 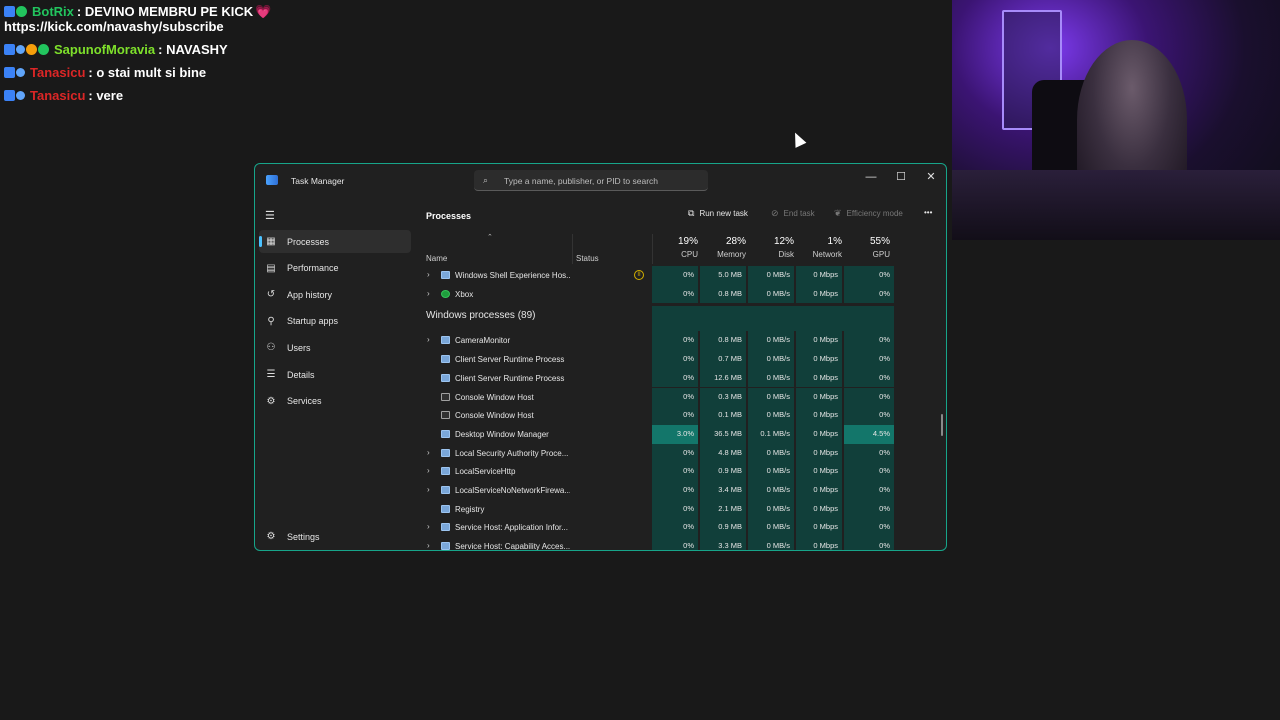 I want to click on column-header-memory: 28% Memory, so click(x=723, y=247).